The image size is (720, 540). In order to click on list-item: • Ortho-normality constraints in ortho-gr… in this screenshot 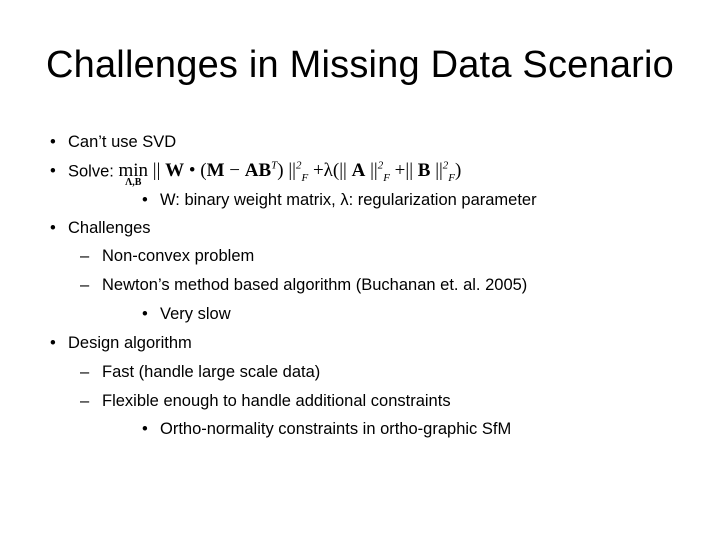, I will do `click(327, 429)`.